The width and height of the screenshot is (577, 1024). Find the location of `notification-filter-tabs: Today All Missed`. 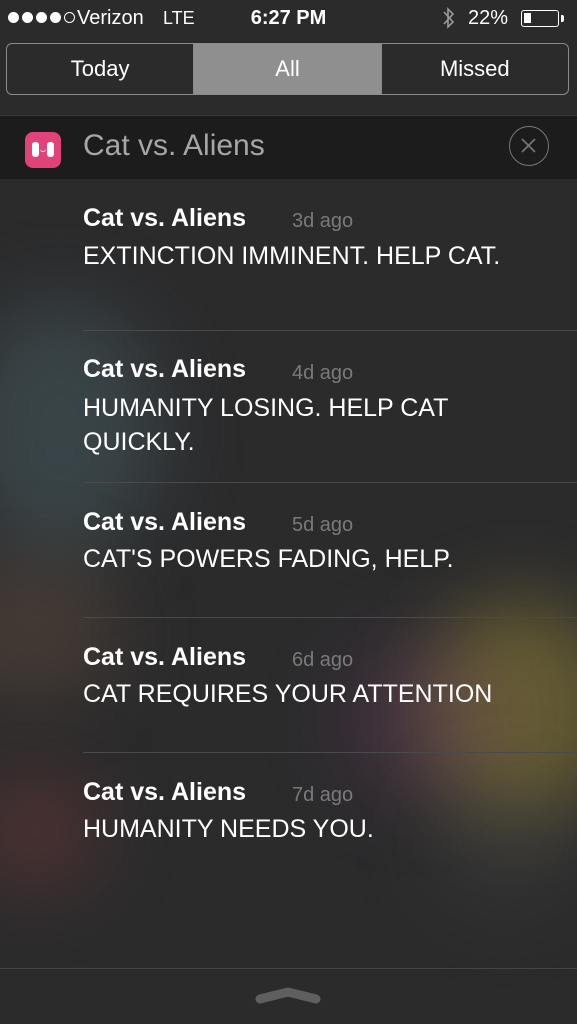

notification-filter-tabs: Today All Missed is located at coordinates (287, 69).